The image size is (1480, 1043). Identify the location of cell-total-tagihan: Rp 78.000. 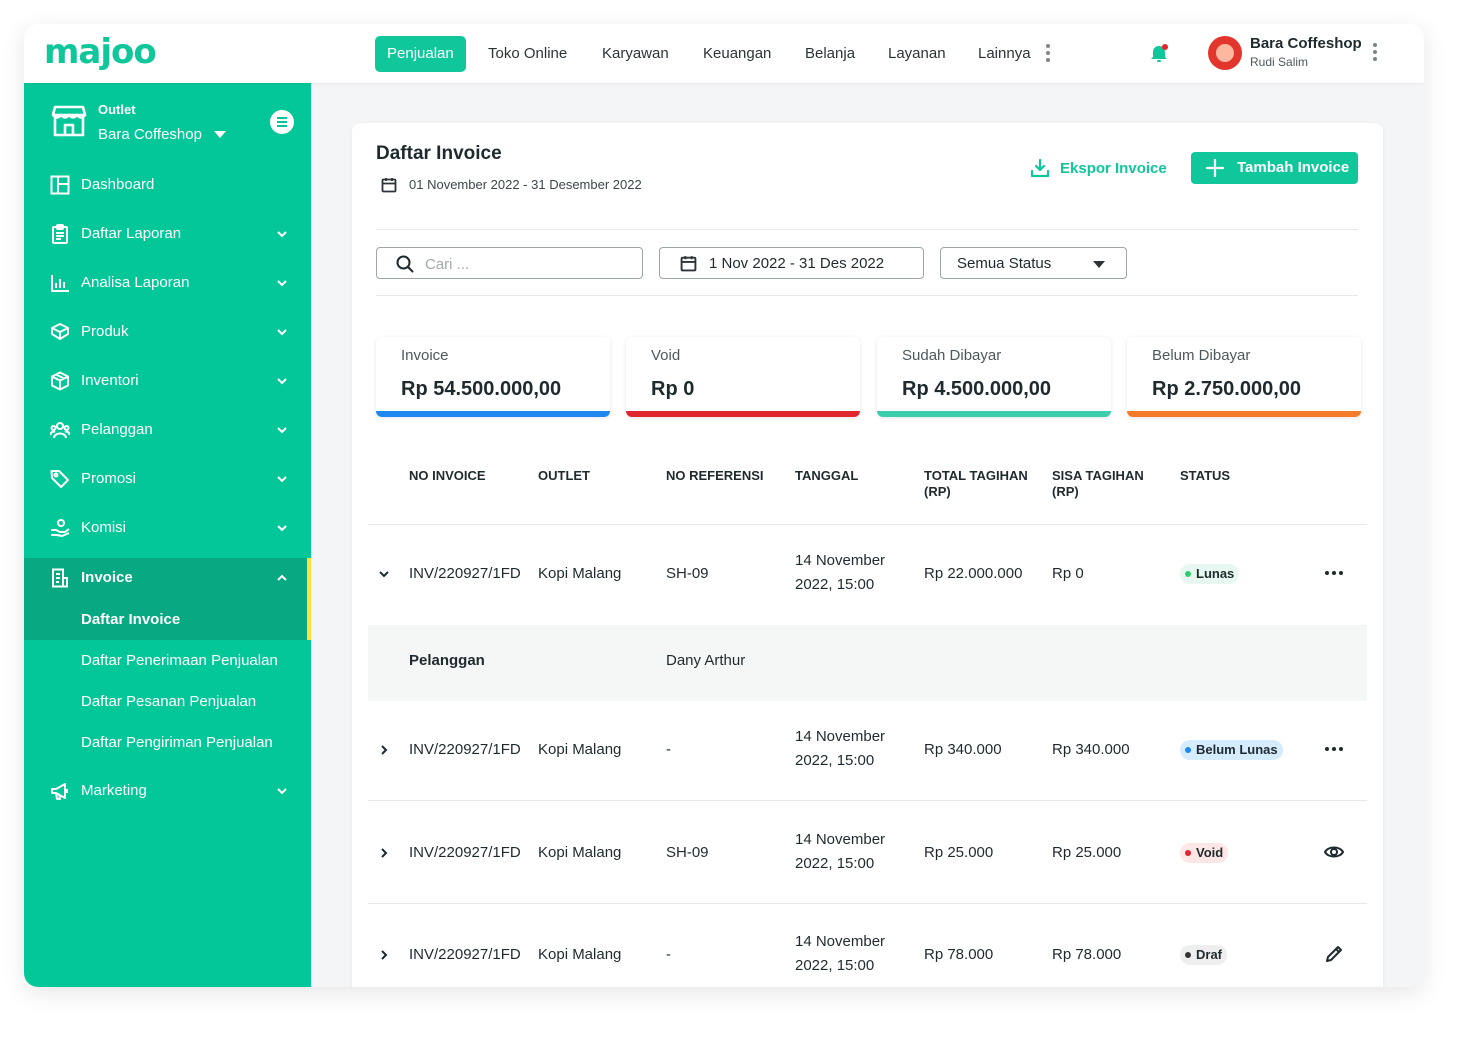
(959, 954).